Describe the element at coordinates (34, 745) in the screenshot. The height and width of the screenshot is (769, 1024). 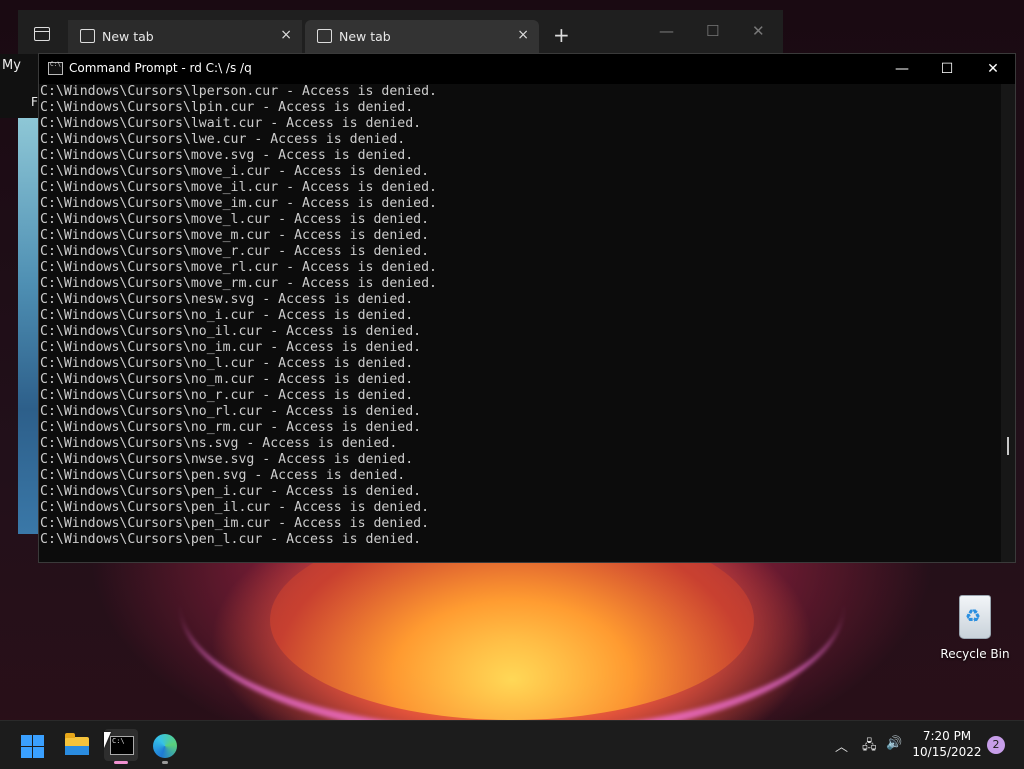
I see `windows-start-icon` at that location.